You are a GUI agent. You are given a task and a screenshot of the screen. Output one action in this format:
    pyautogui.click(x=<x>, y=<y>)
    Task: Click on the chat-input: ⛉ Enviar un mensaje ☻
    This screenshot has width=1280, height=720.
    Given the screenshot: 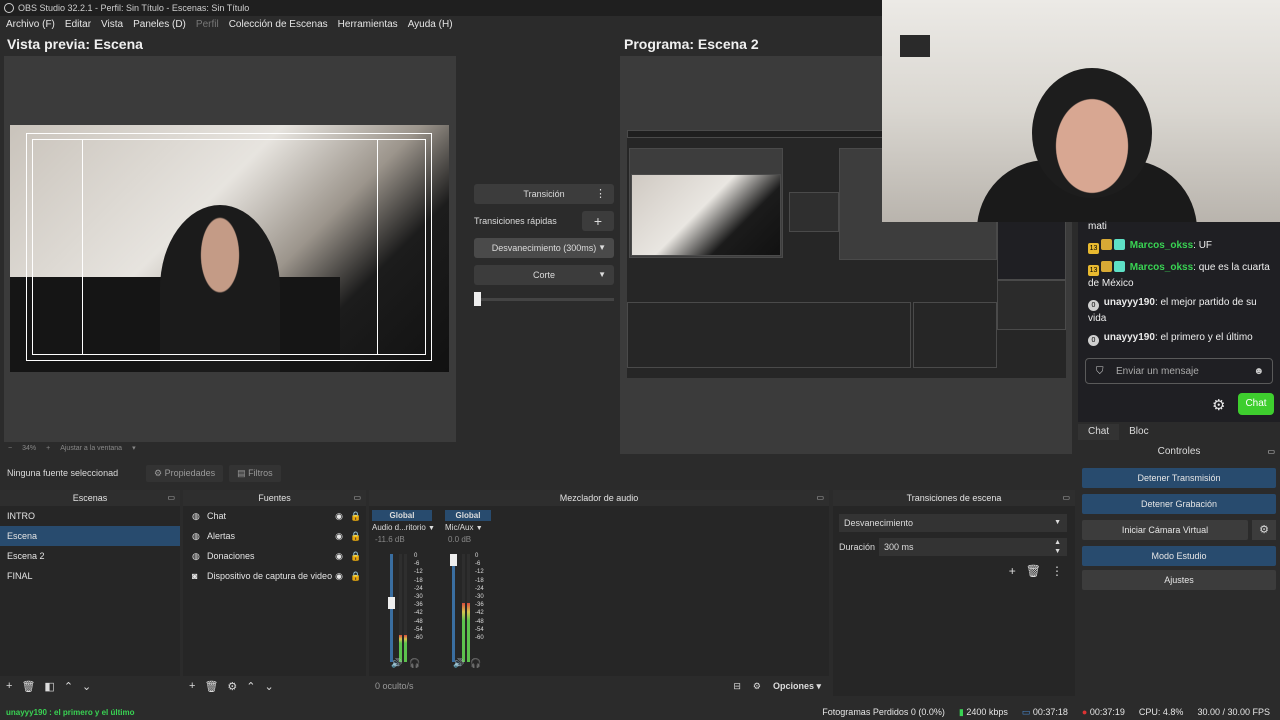 What is the action you would take?
    pyautogui.click(x=1179, y=371)
    